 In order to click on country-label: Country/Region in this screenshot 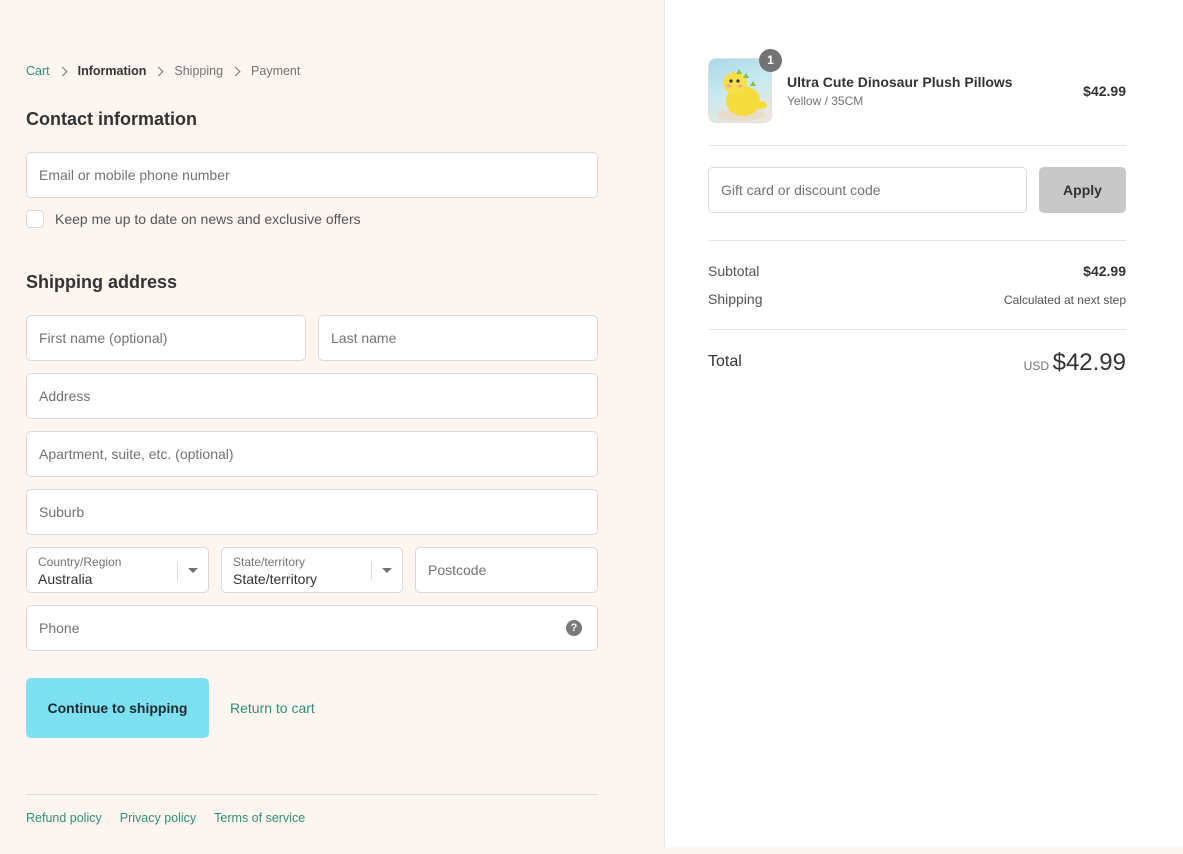, I will do `click(80, 562)`.